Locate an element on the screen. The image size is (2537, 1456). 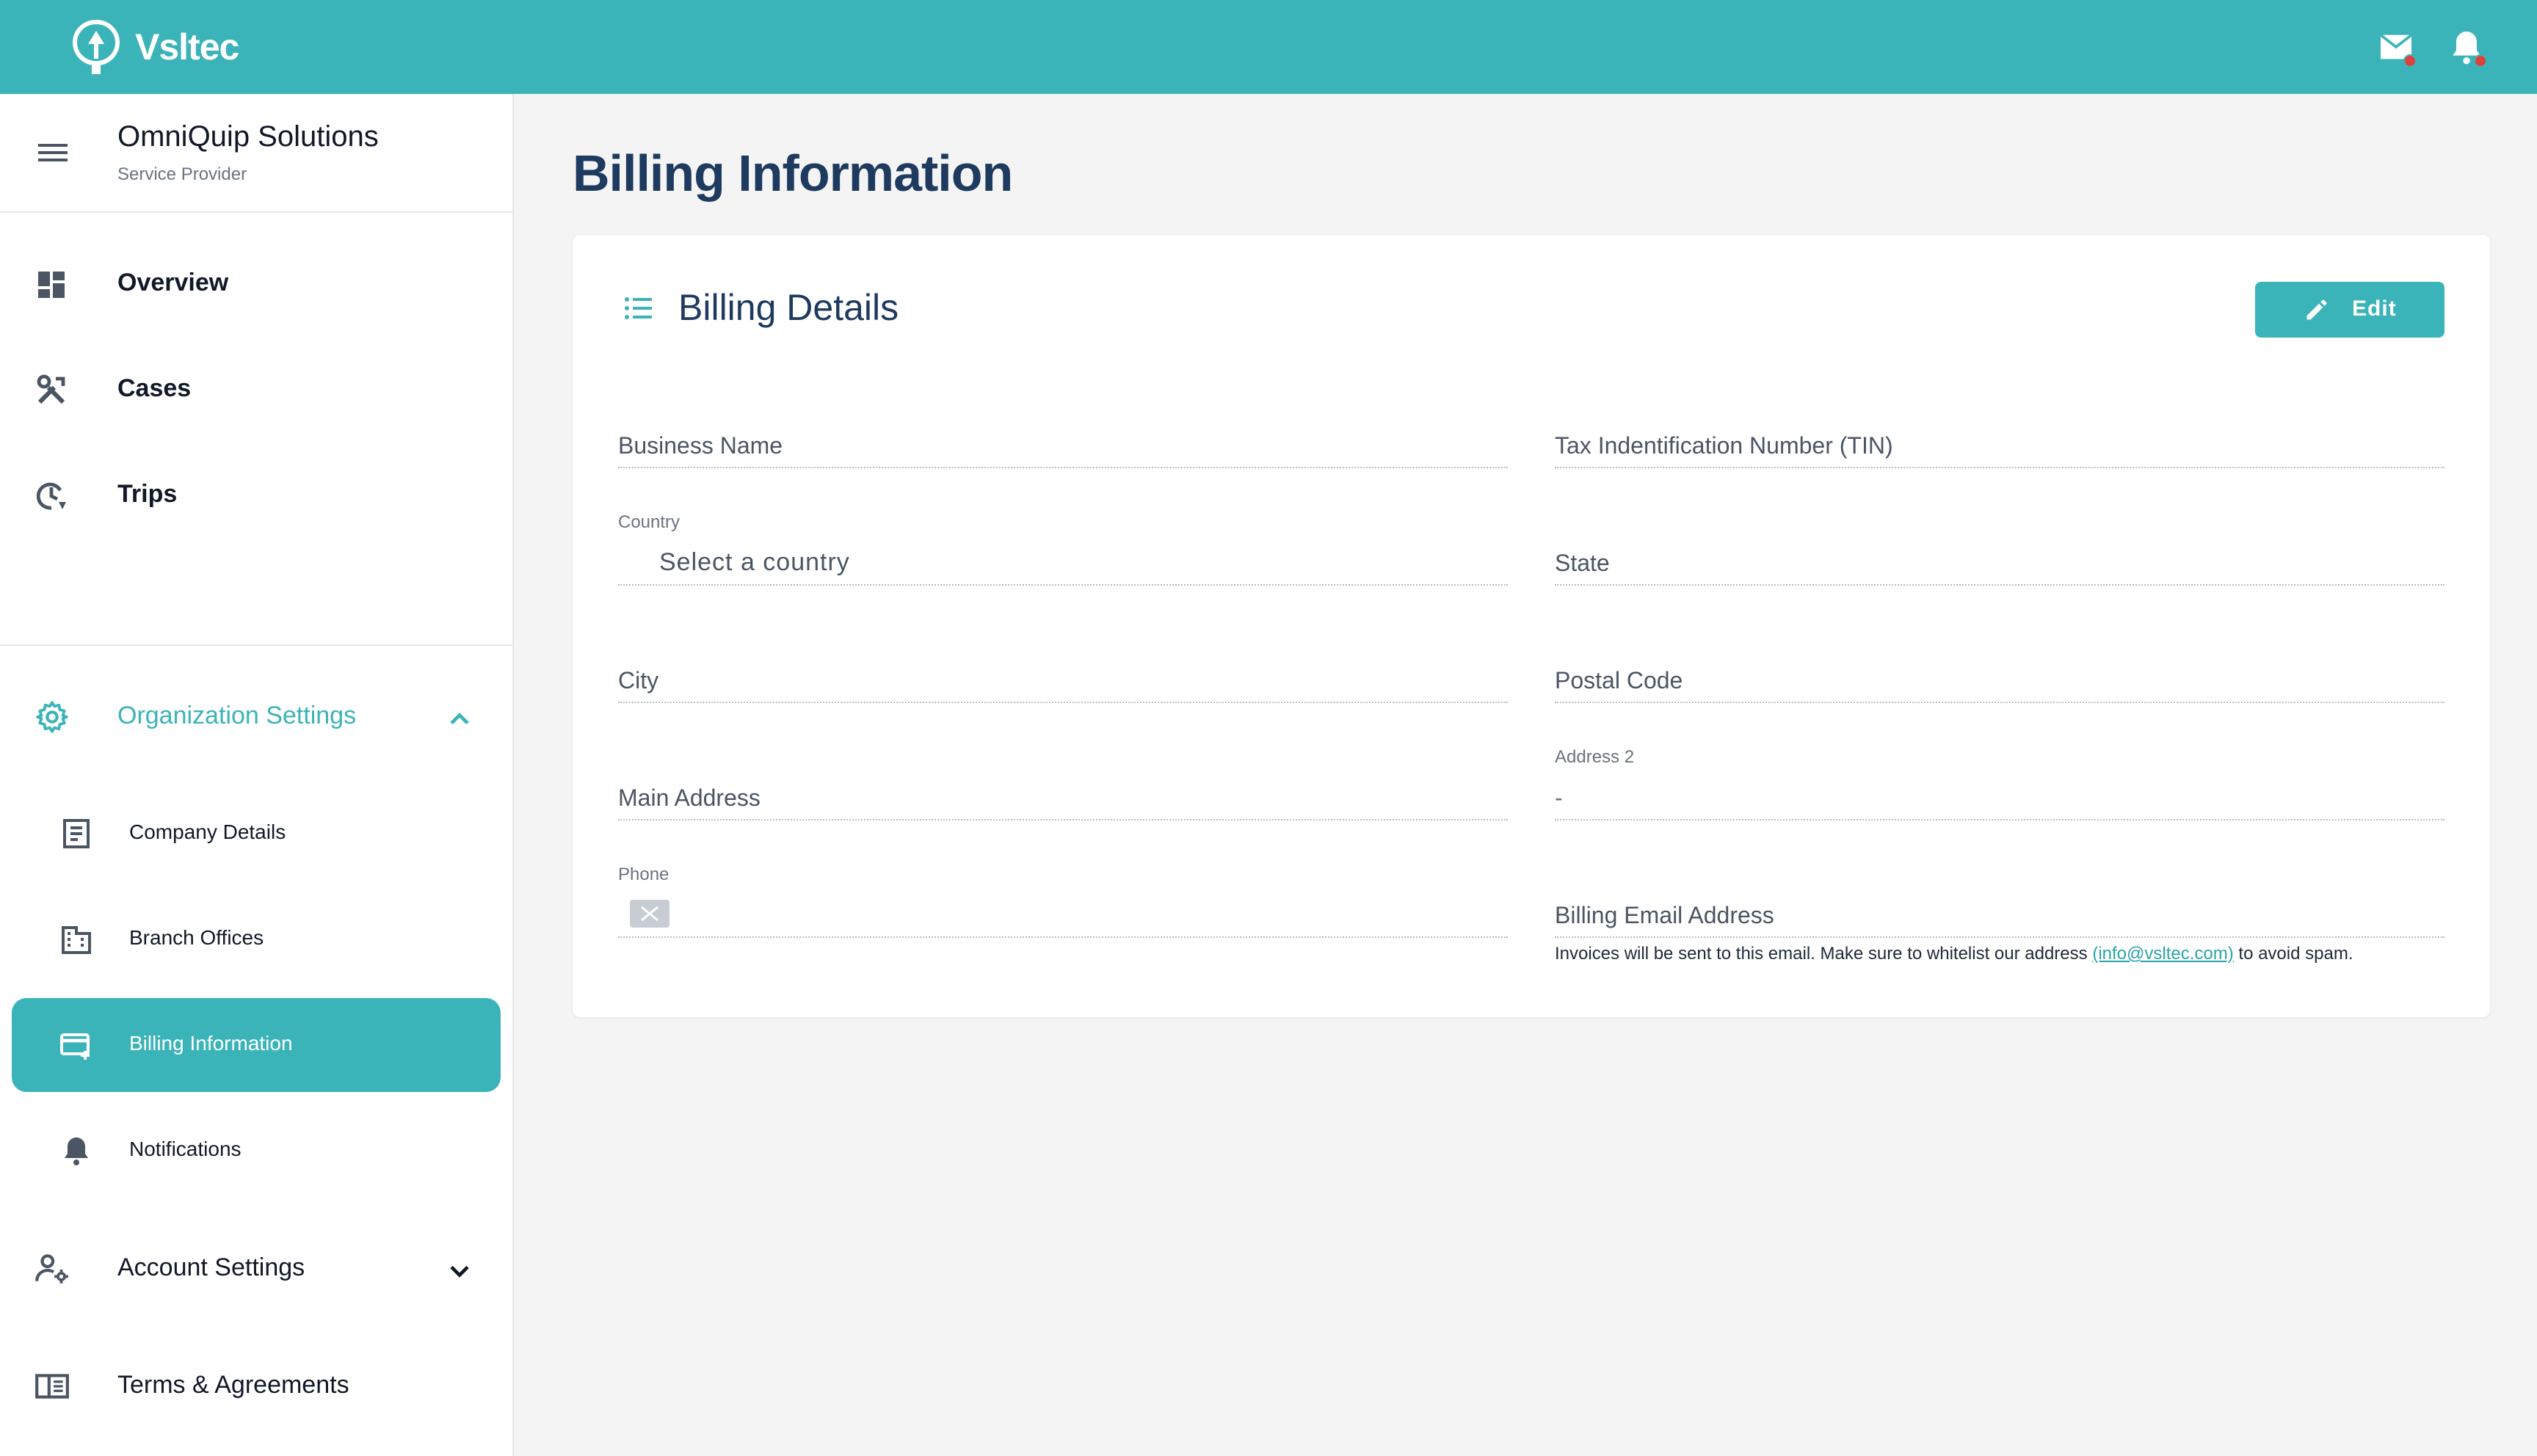
tin-placeholder: Tax Indentification Number (TIN) is located at coordinates (1724, 445).